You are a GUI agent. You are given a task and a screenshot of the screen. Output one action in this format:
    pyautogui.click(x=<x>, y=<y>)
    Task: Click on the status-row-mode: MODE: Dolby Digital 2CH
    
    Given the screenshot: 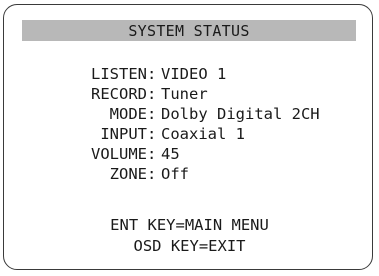 What is the action you would take?
    pyautogui.click(x=189, y=114)
    